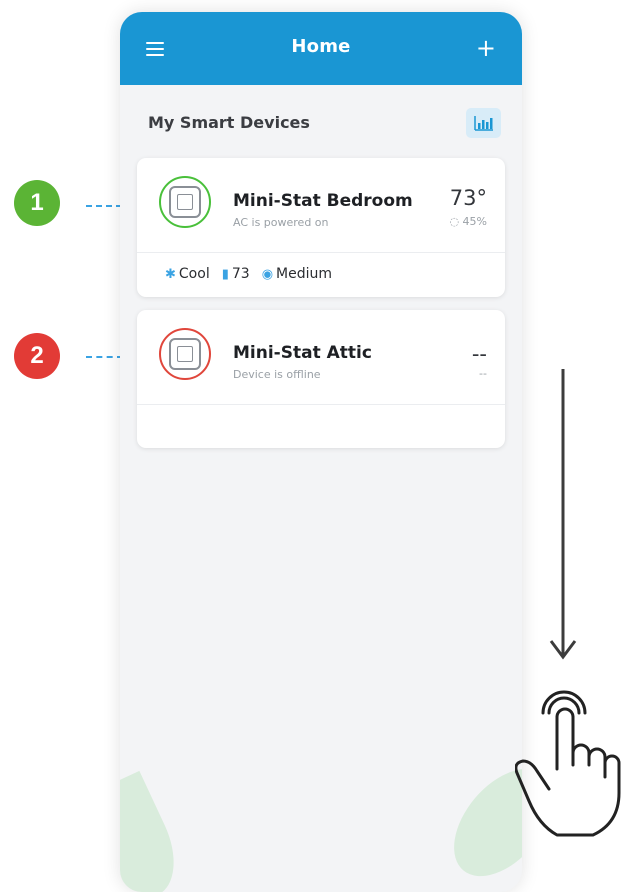  I want to click on device-name: Mini-Stat Bedroom, so click(323, 201).